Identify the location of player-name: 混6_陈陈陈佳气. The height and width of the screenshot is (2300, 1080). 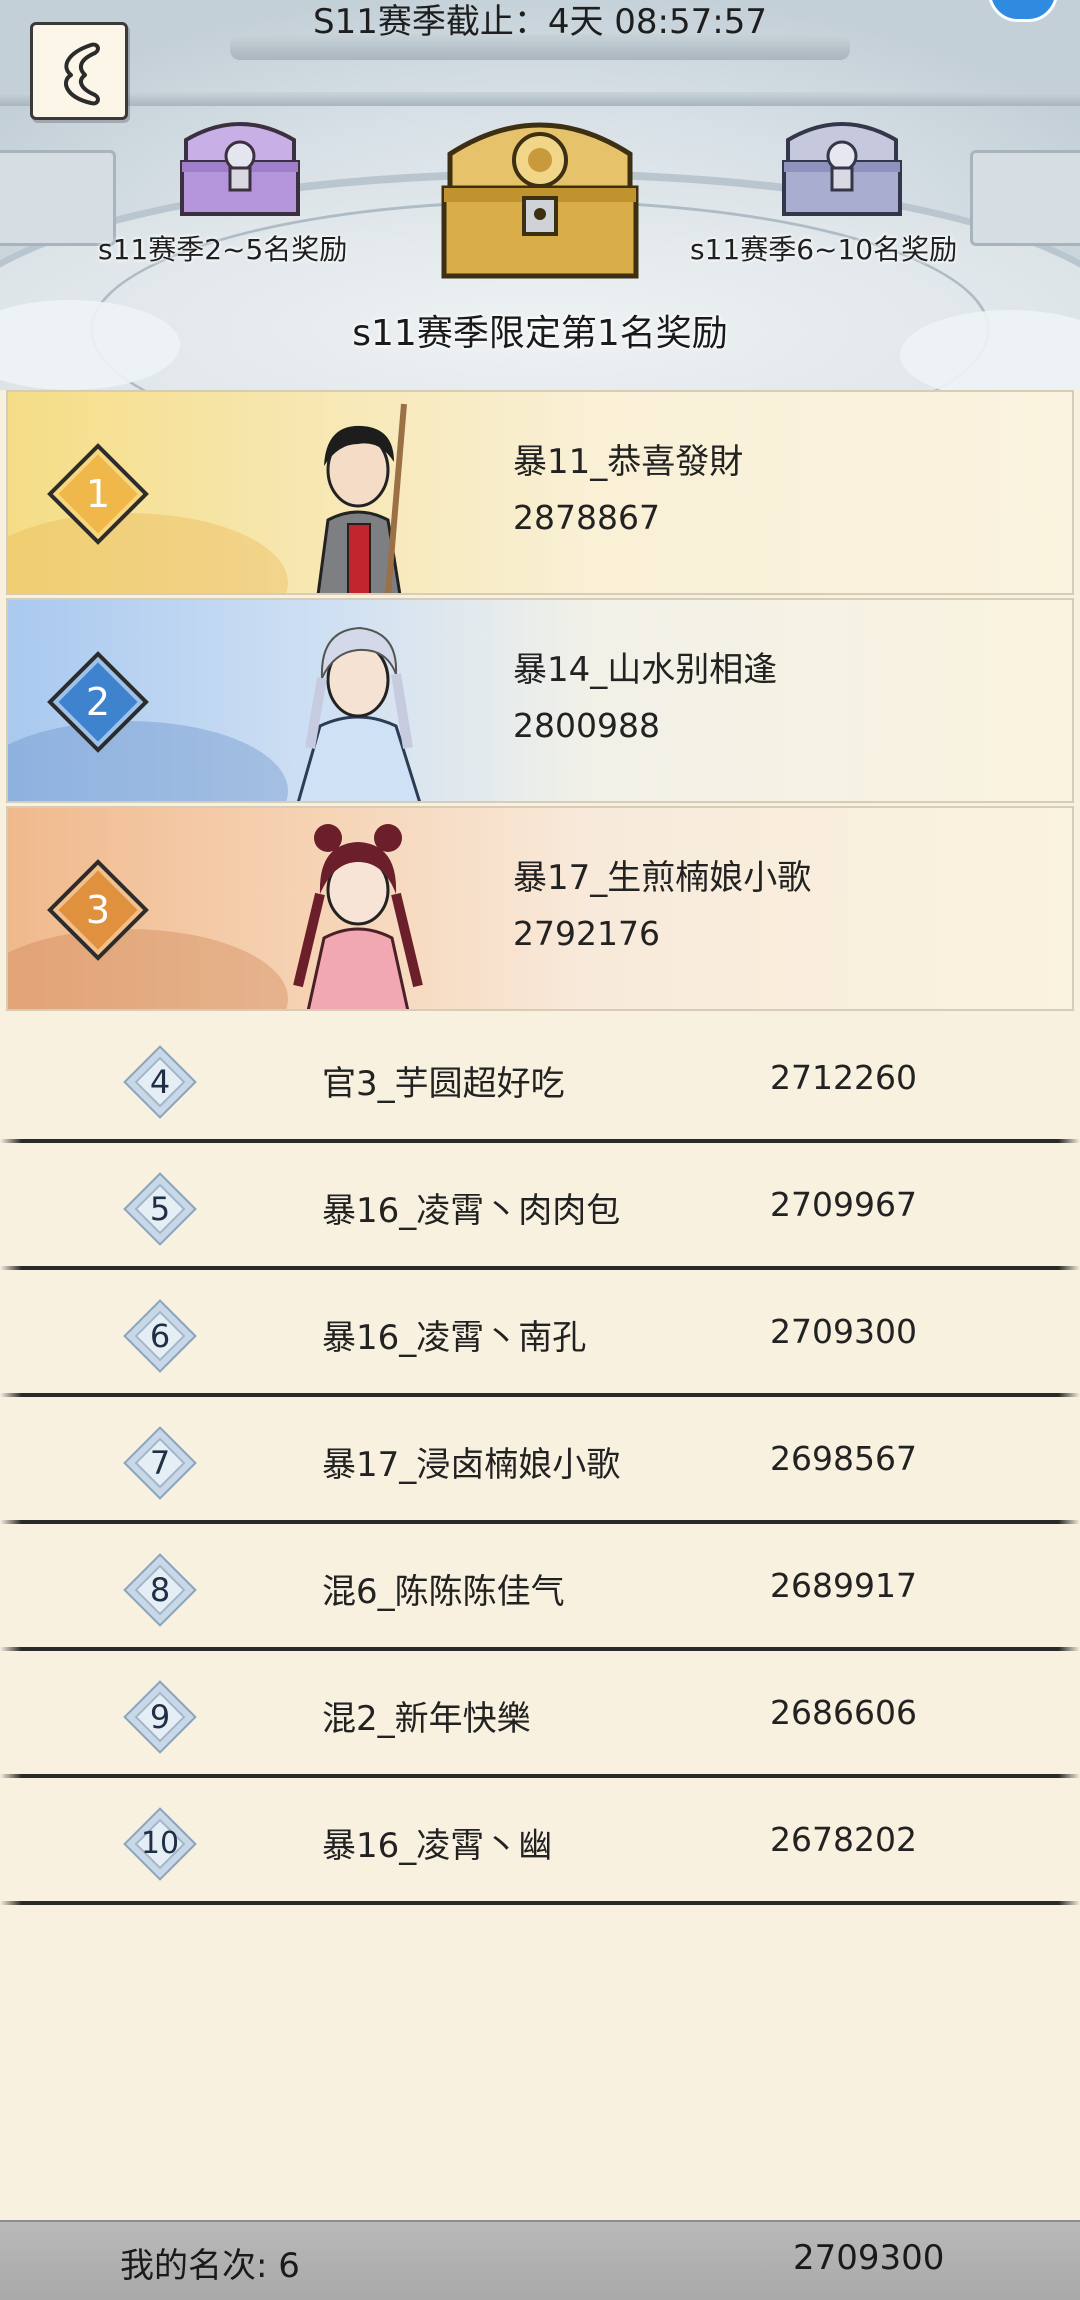
(443, 1592).